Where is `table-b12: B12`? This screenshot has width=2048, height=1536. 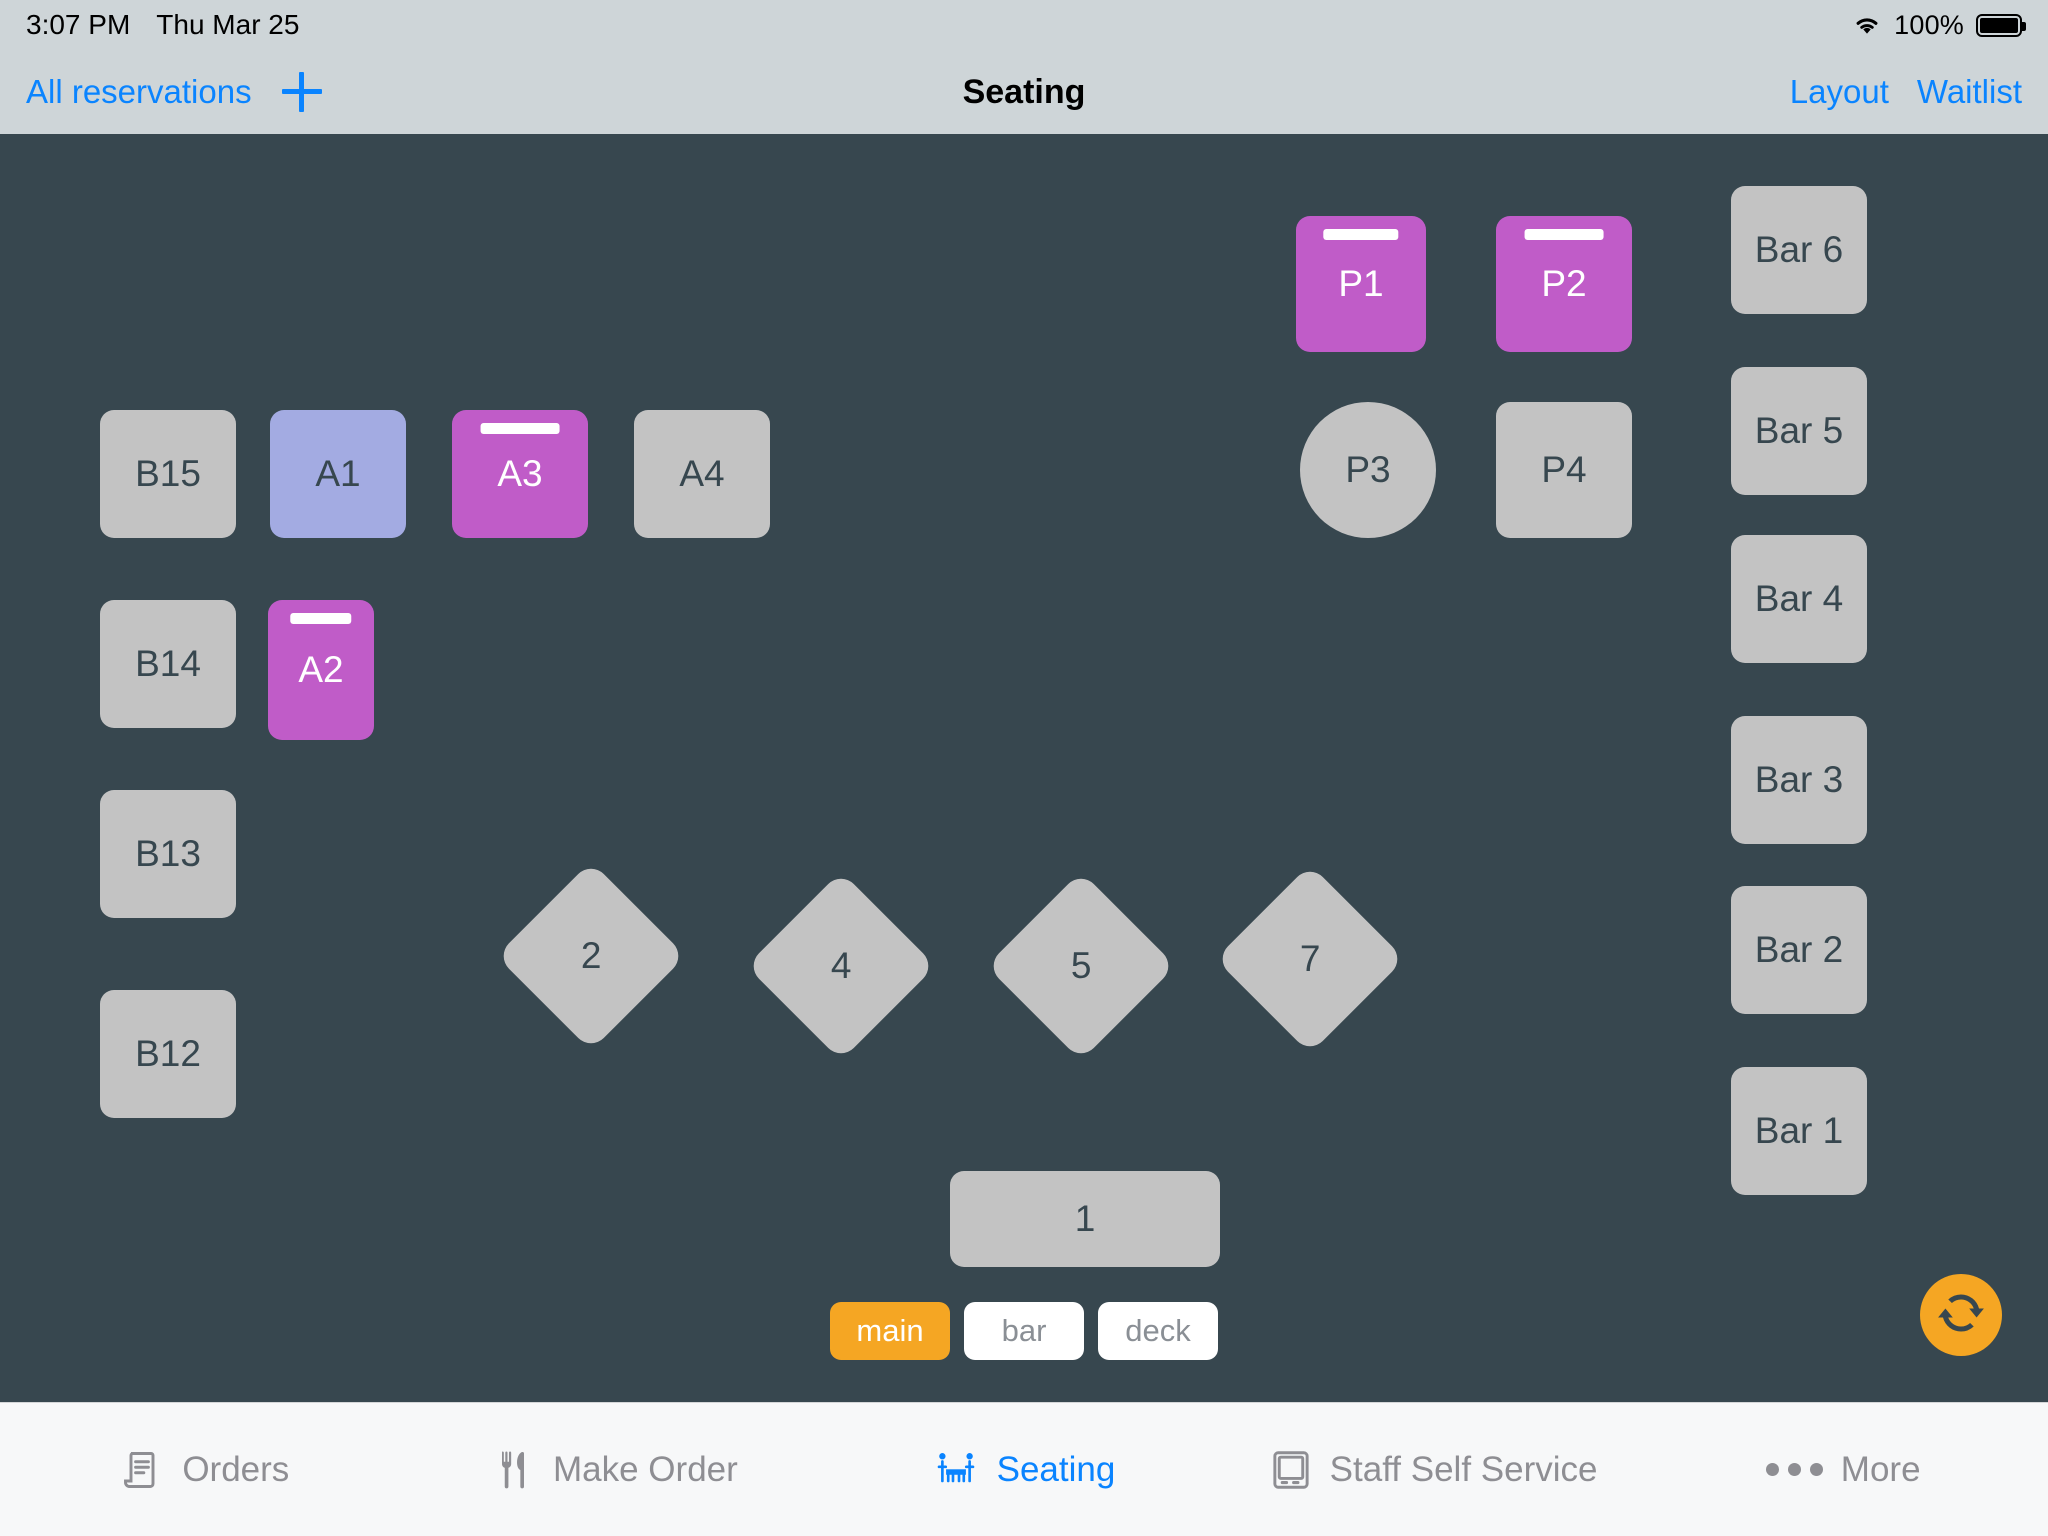
table-b12: B12 is located at coordinates (168, 1054).